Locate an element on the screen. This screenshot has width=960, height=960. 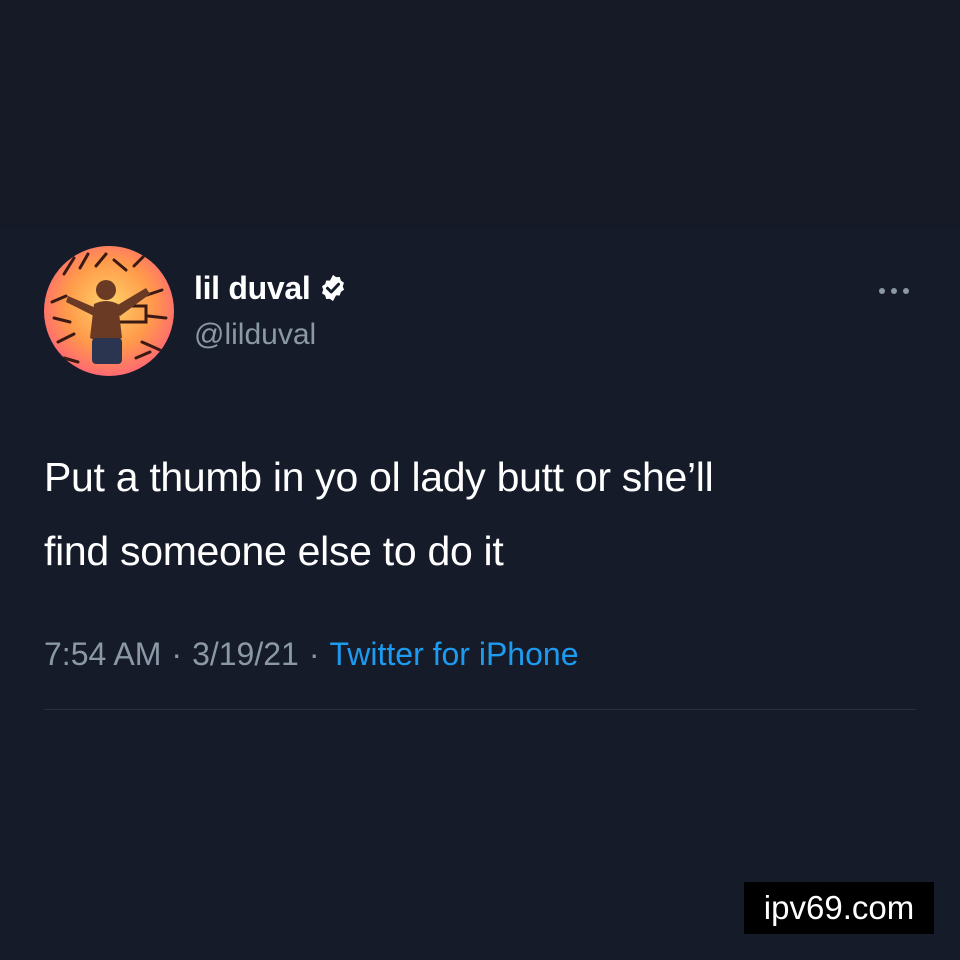
more-options-icon is located at coordinates (894, 291).